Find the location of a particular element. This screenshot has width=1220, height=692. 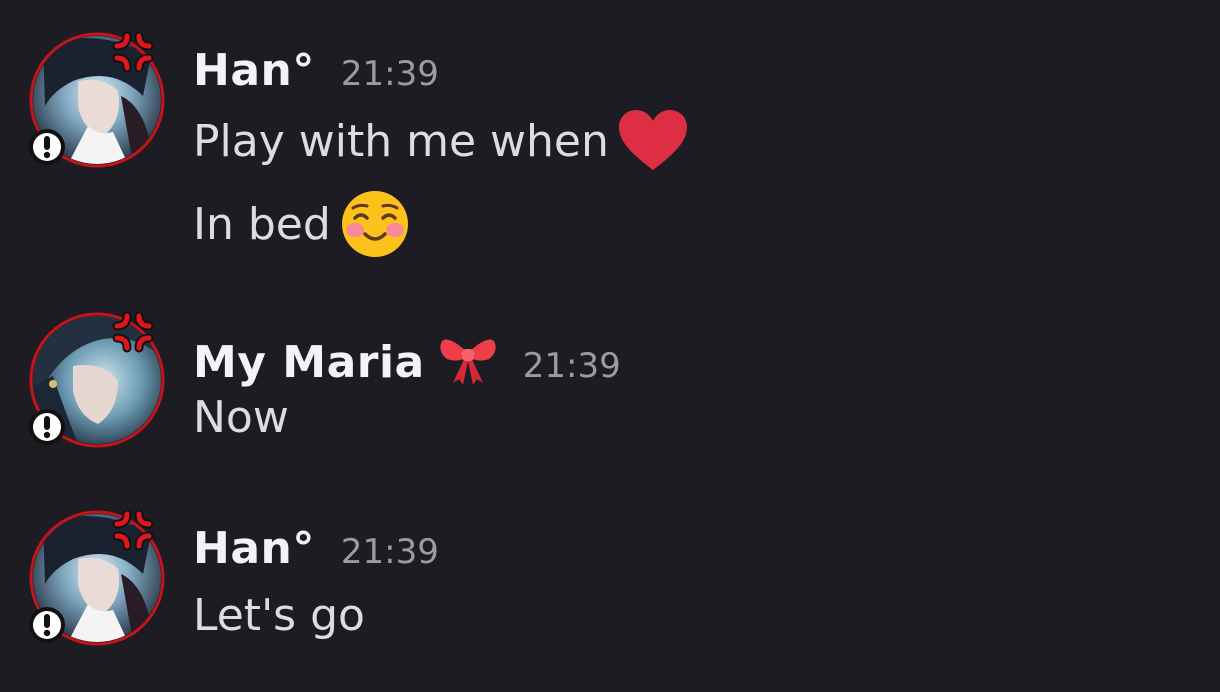

username: My Maria is located at coordinates (309, 362).